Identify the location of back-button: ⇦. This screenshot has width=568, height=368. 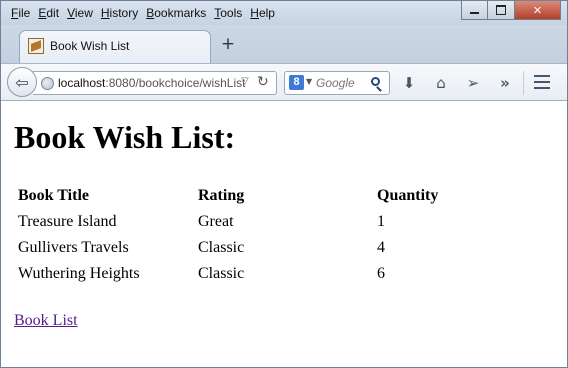
(22, 82).